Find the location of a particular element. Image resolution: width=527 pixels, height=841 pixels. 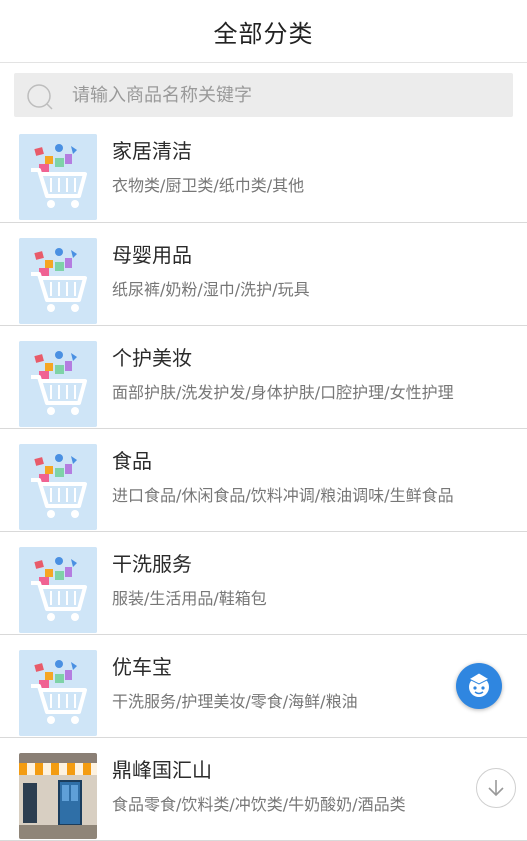

category-item-mother-baby: 母婴用品 纸尿裤/奶粉/湿巾/洗护/玩具 is located at coordinates (263, 274).